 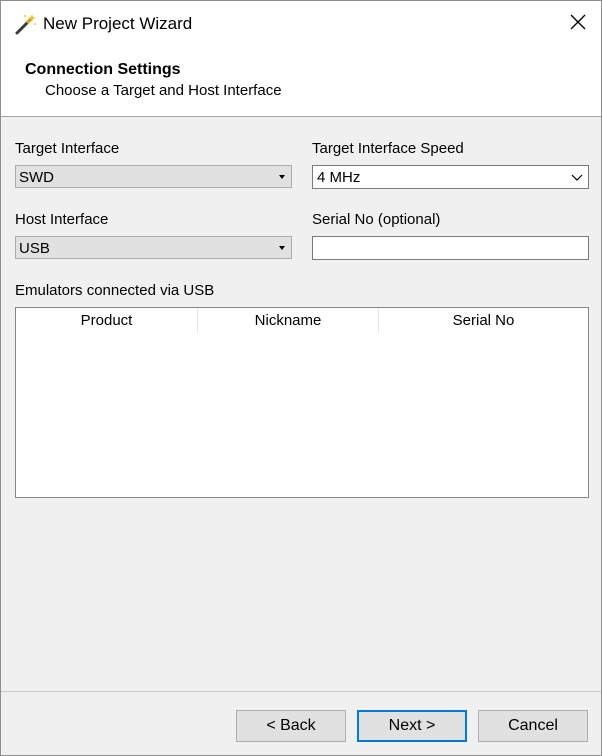 What do you see at coordinates (34, 248) in the screenshot?
I see `host-interface-value: USB` at bounding box center [34, 248].